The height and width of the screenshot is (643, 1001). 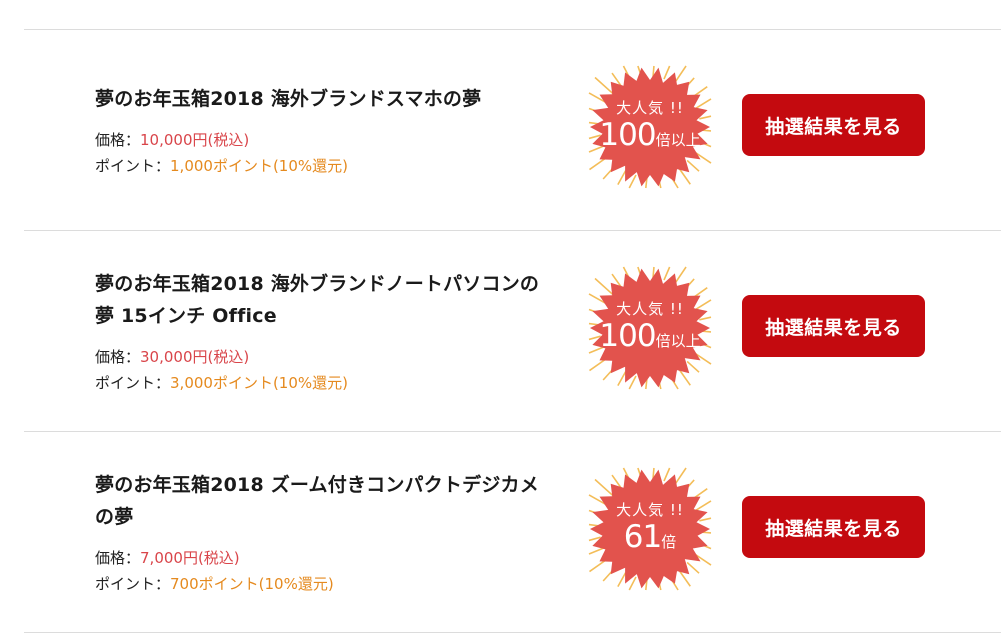 I want to click on point-line: ポイント：700ポイント(10%還元), so click(x=325, y=584).